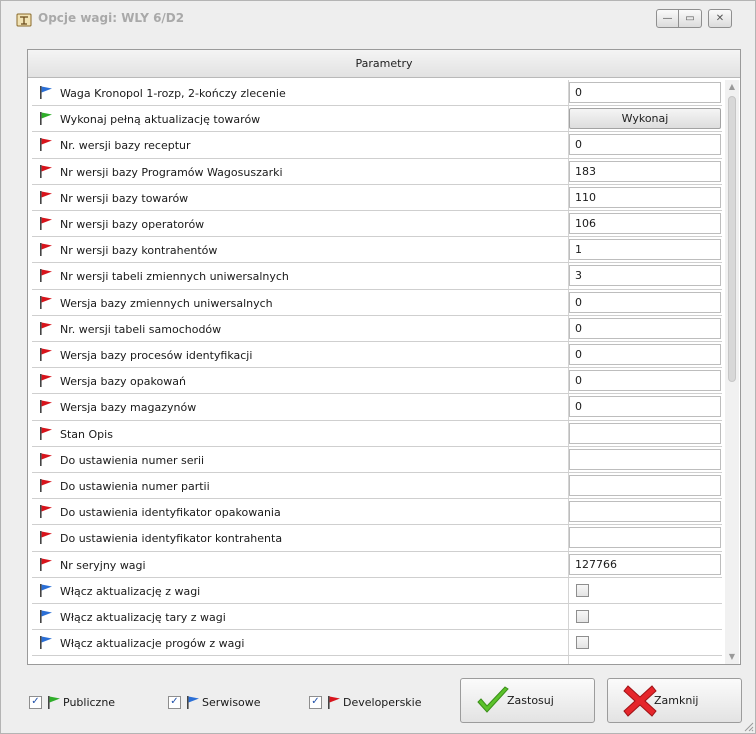 The image size is (756, 734). What do you see at coordinates (732, 87) in the screenshot?
I see `scroll-up-icon: ▲` at bounding box center [732, 87].